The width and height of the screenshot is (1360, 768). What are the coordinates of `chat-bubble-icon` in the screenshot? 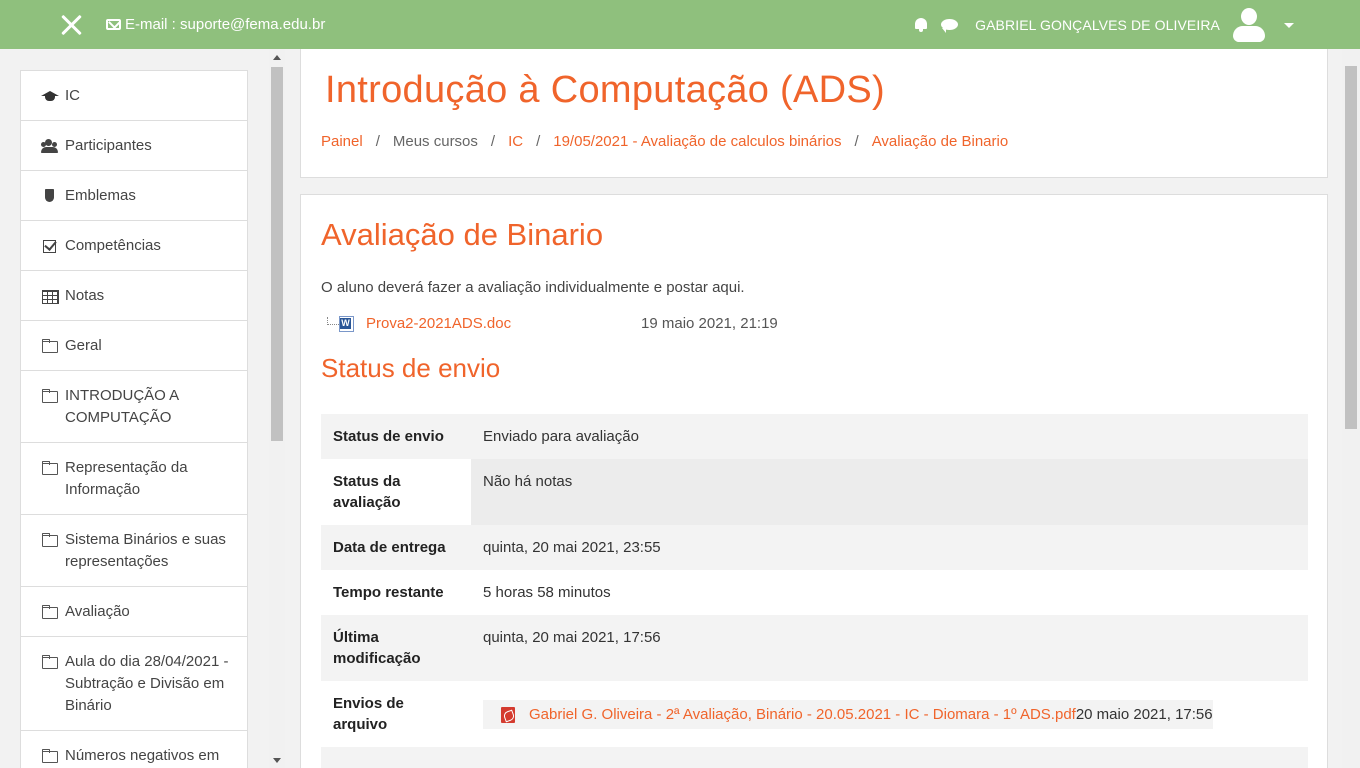 It's located at (950, 25).